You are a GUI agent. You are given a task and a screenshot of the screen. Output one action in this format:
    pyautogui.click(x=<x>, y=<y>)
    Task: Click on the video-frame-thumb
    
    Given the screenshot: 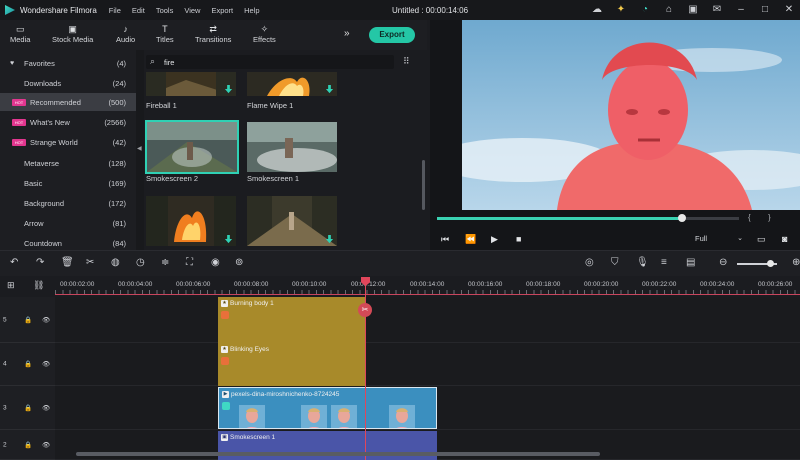 What is the action you would take?
    pyautogui.click(x=402, y=416)
    